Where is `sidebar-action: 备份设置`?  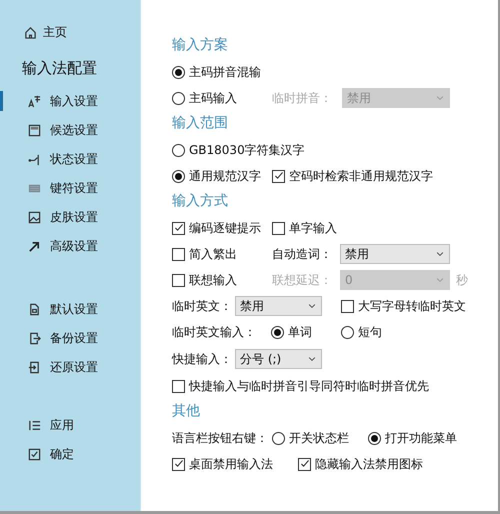
sidebar-action: 备份设置 is located at coordinates (70, 338).